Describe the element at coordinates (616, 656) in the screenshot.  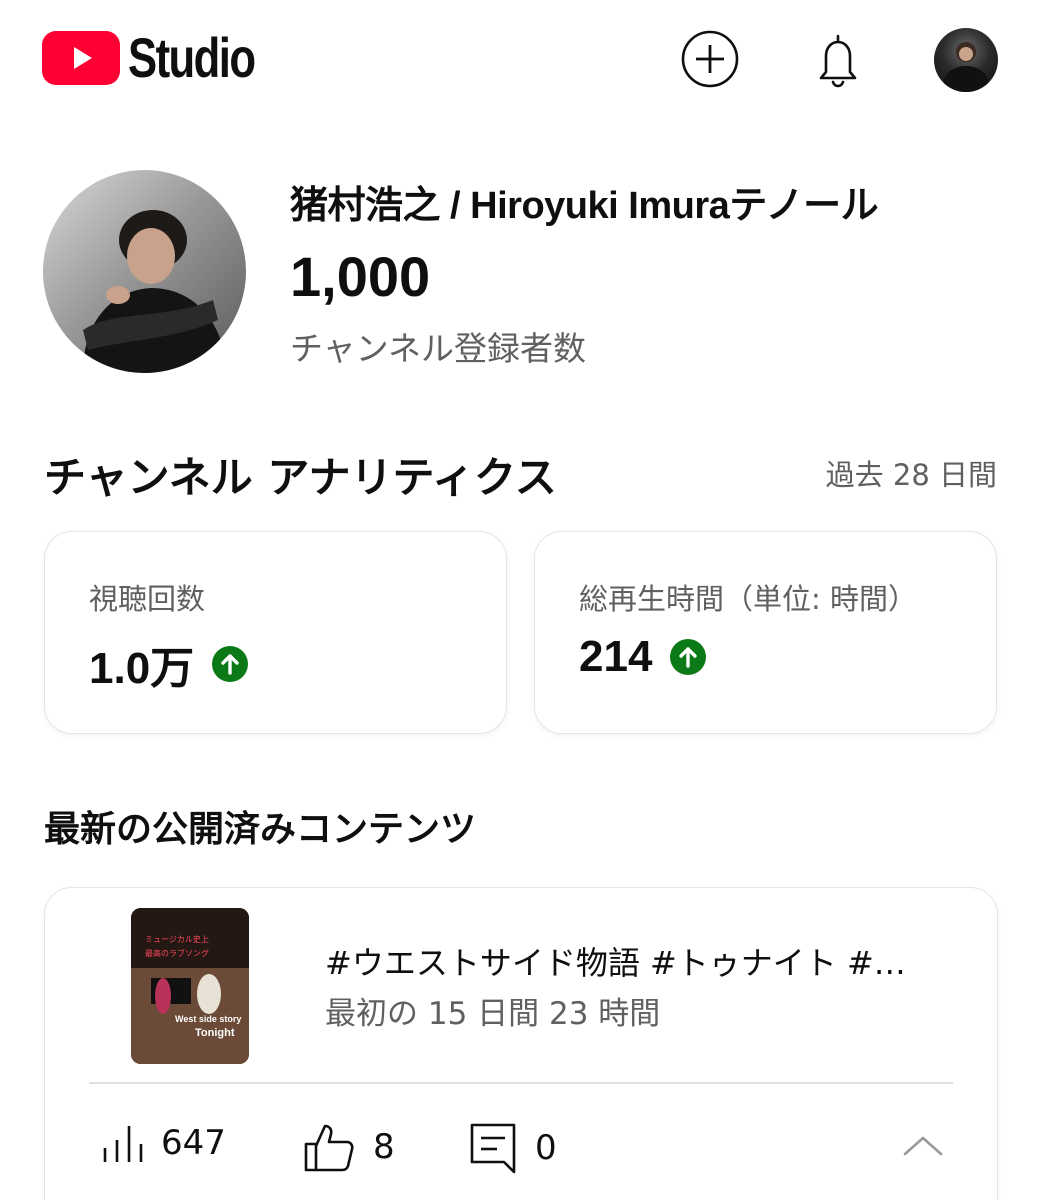
I see `watch-time-value: 214` at that location.